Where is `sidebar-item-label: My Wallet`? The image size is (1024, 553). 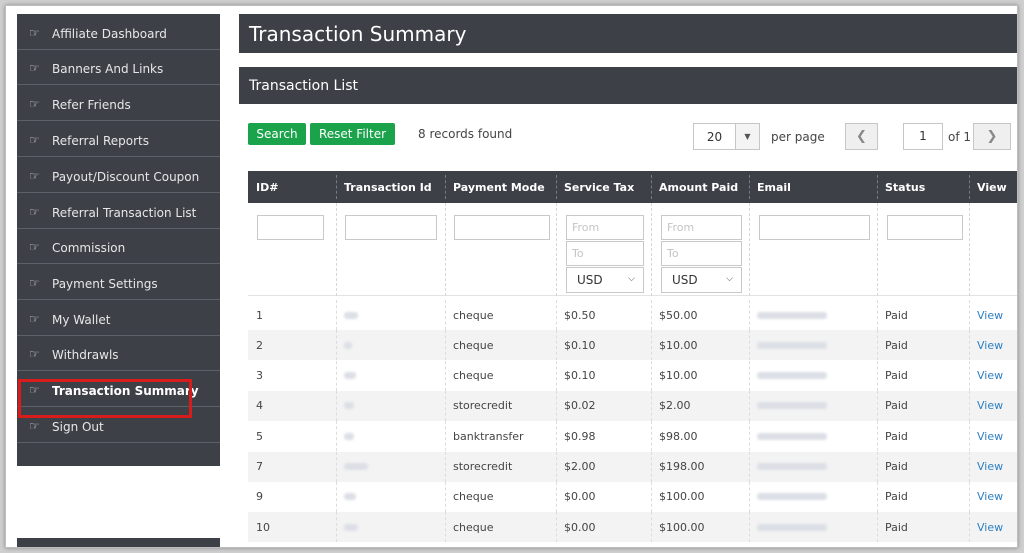
sidebar-item-label: My Wallet is located at coordinates (81, 319).